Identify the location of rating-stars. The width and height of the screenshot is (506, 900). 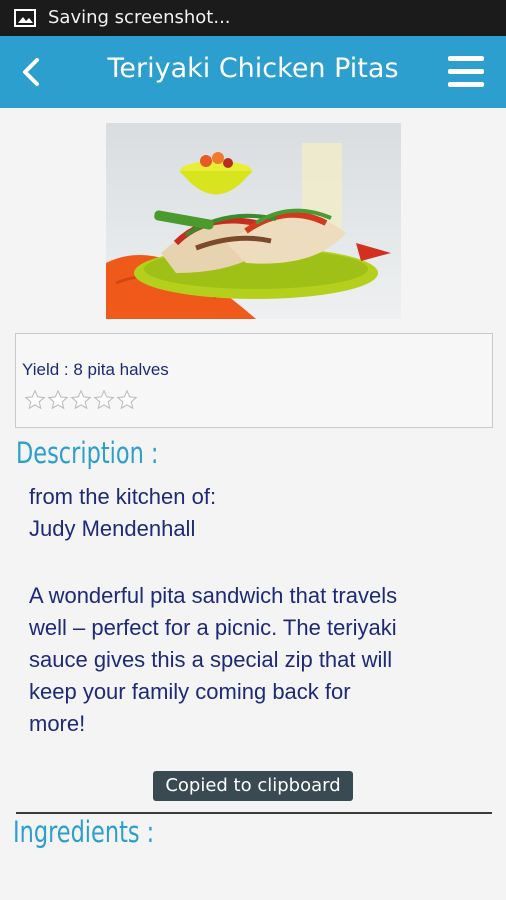
(81, 404).